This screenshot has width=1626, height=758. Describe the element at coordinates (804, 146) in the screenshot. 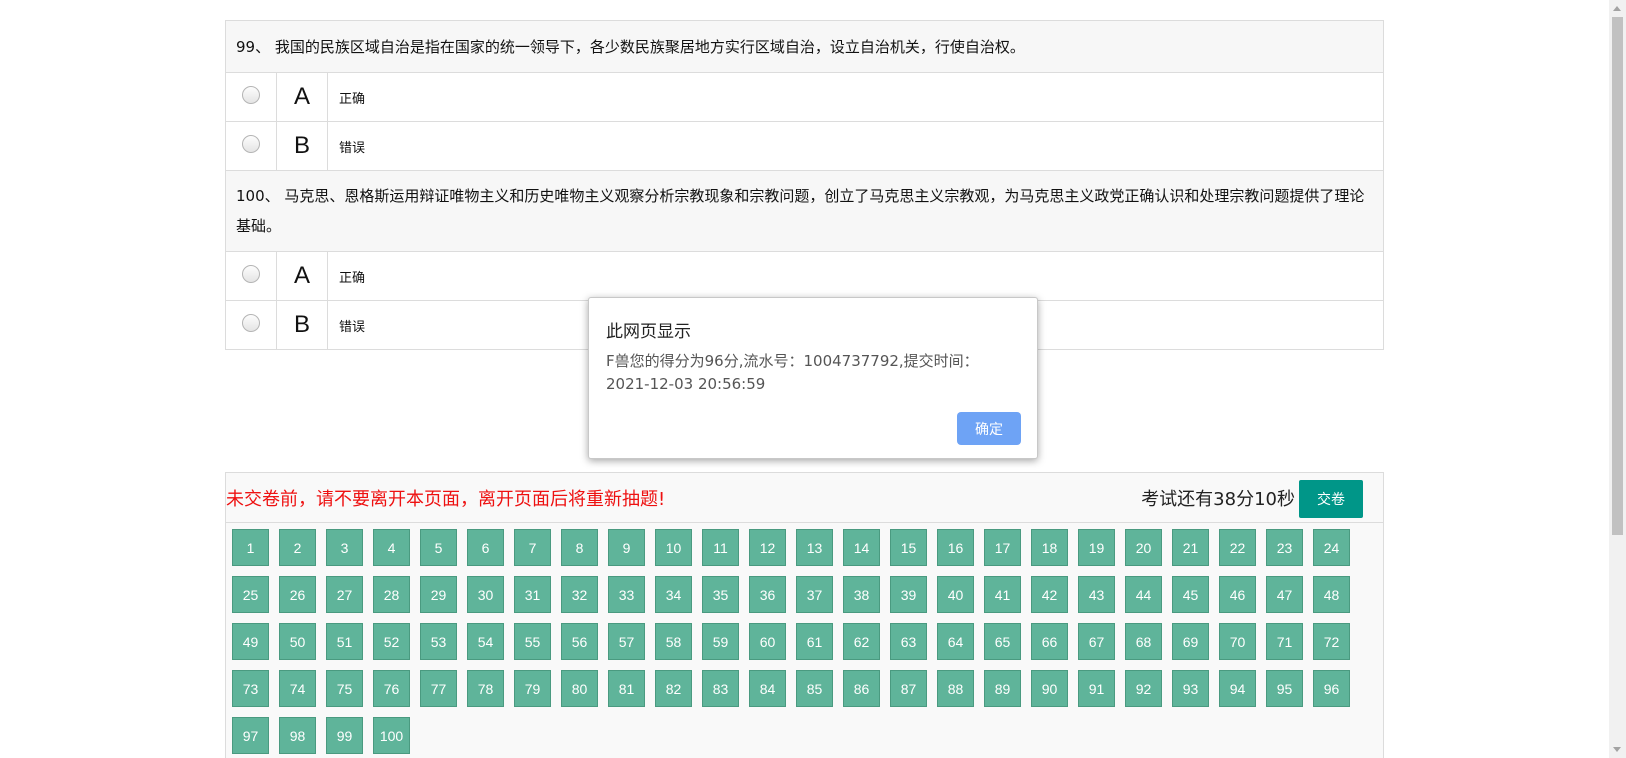

I see `option-row: B 错误` at that location.